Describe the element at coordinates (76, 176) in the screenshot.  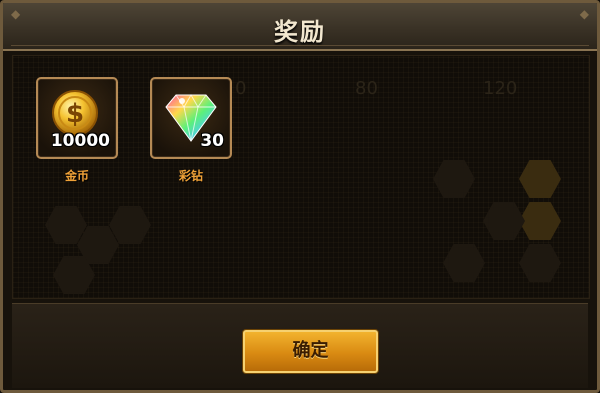
I see `reward-name: 金币` at that location.